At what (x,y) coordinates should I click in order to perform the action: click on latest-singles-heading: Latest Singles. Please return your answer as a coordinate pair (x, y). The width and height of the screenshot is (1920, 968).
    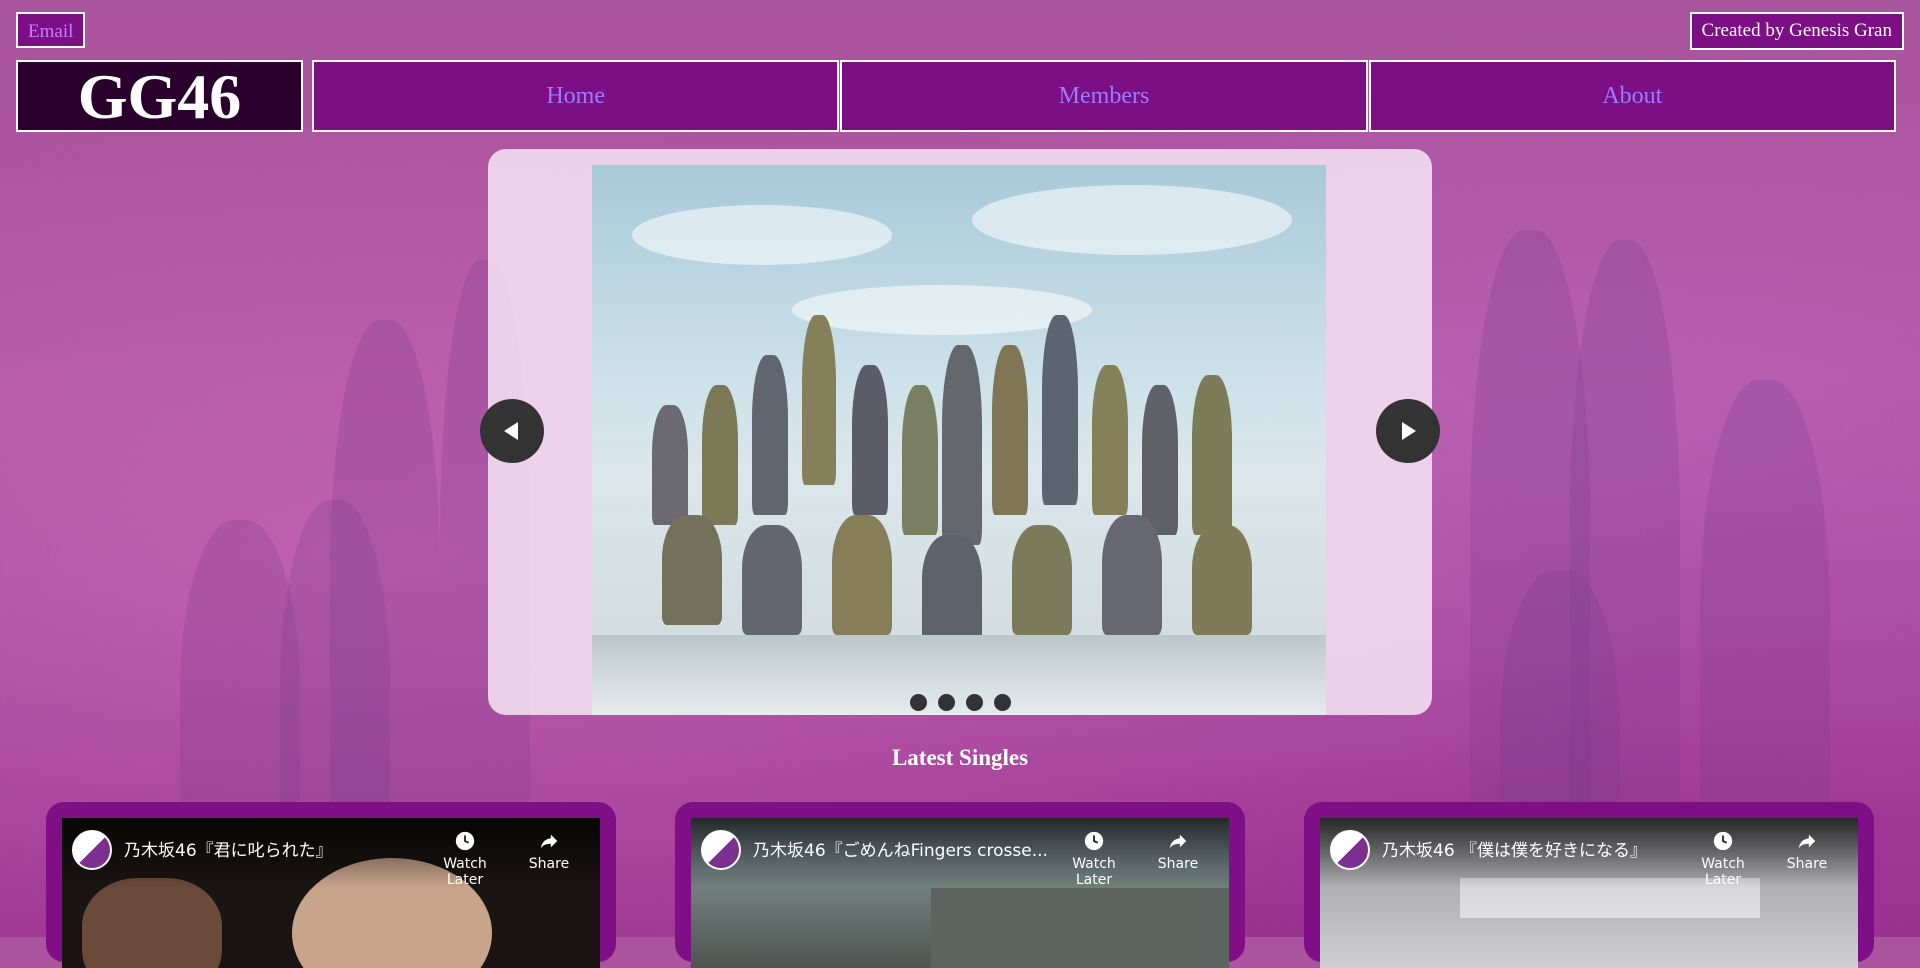
    Looking at the image, I should click on (960, 757).